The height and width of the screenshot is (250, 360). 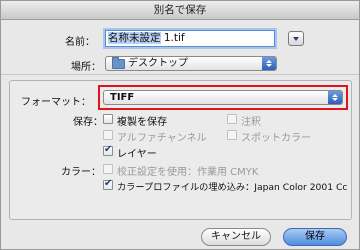 I want to click on format-label: フォーマット：, so click(x=56, y=102).